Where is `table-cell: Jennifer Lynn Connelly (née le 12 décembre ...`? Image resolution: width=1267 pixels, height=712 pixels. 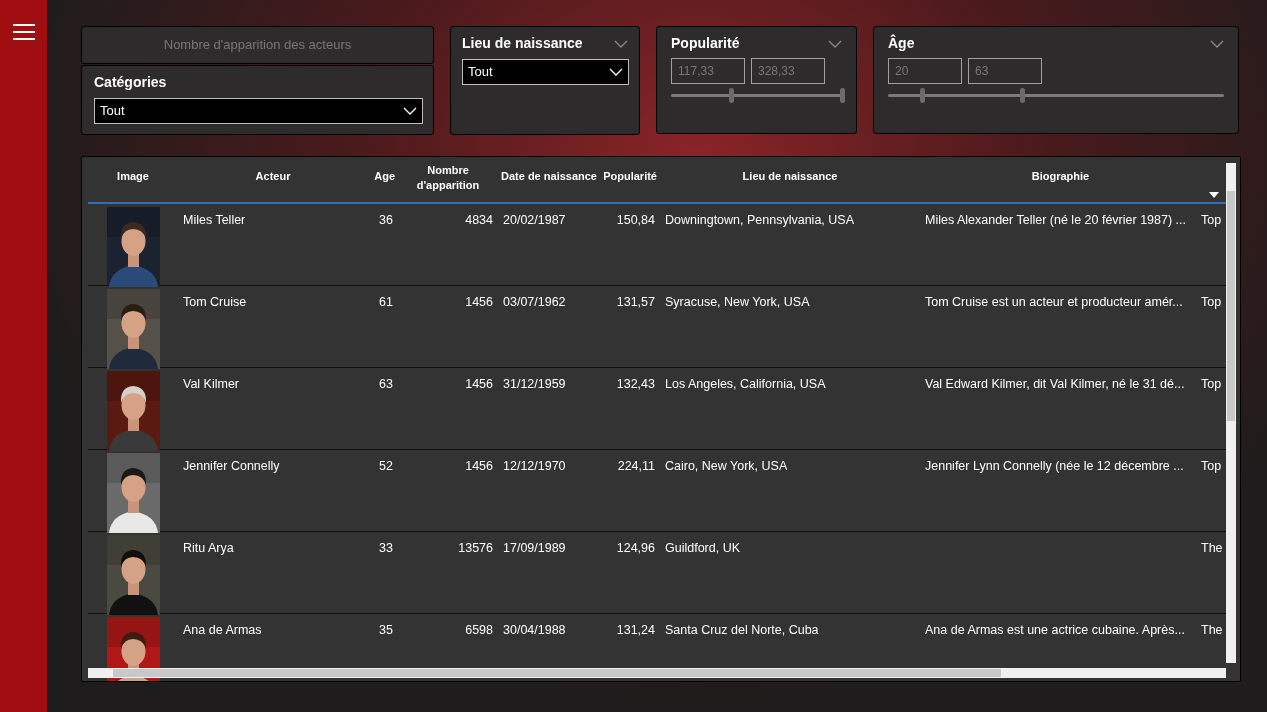 table-cell: Jennifer Lynn Connelly (née le 12 décembre ... is located at coordinates (1054, 466).